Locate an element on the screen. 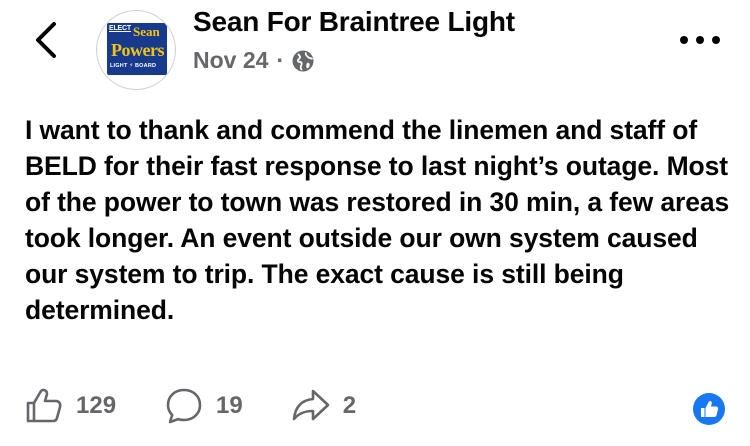 The width and height of the screenshot is (750, 446). globe-icon is located at coordinates (303, 61).